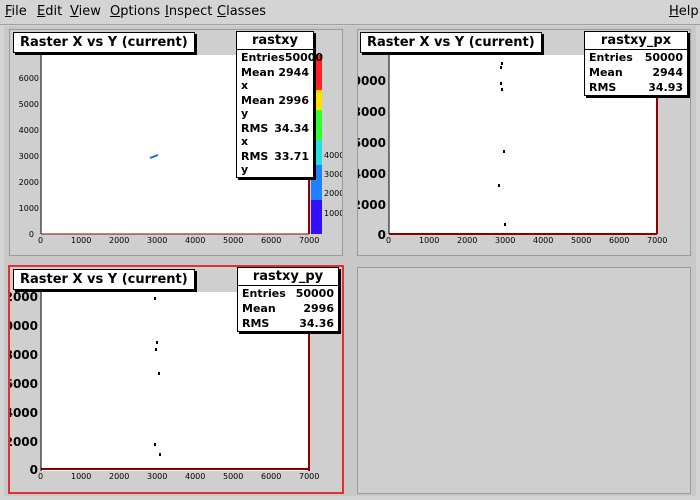 The width and height of the screenshot is (700, 500). I want to click on menu-classes: Classes, so click(241, 11).